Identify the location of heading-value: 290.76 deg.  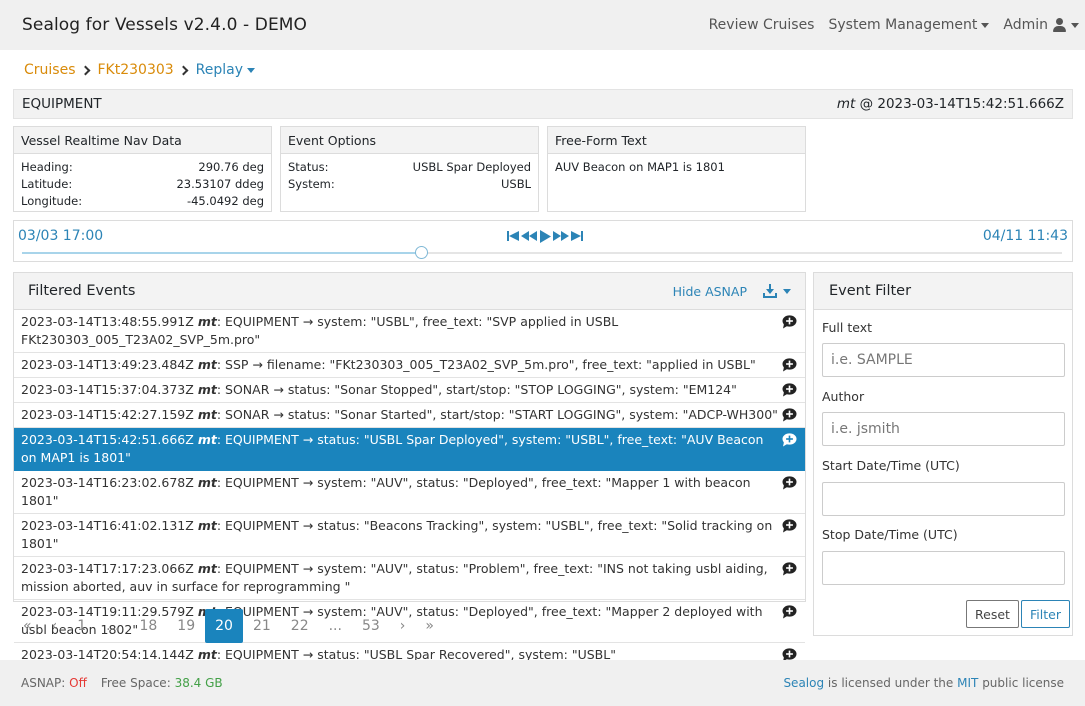
(231, 167).